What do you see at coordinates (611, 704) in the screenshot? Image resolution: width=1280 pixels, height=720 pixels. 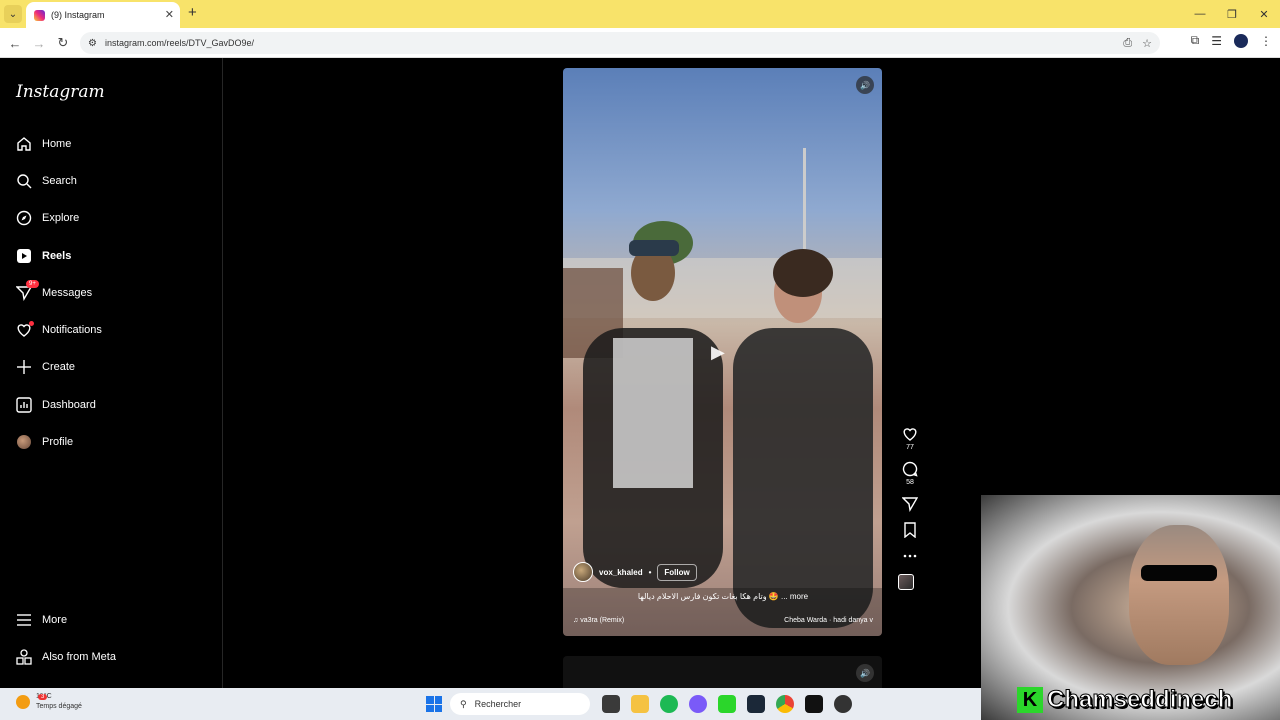 I see `task-view-icon` at bounding box center [611, 704].